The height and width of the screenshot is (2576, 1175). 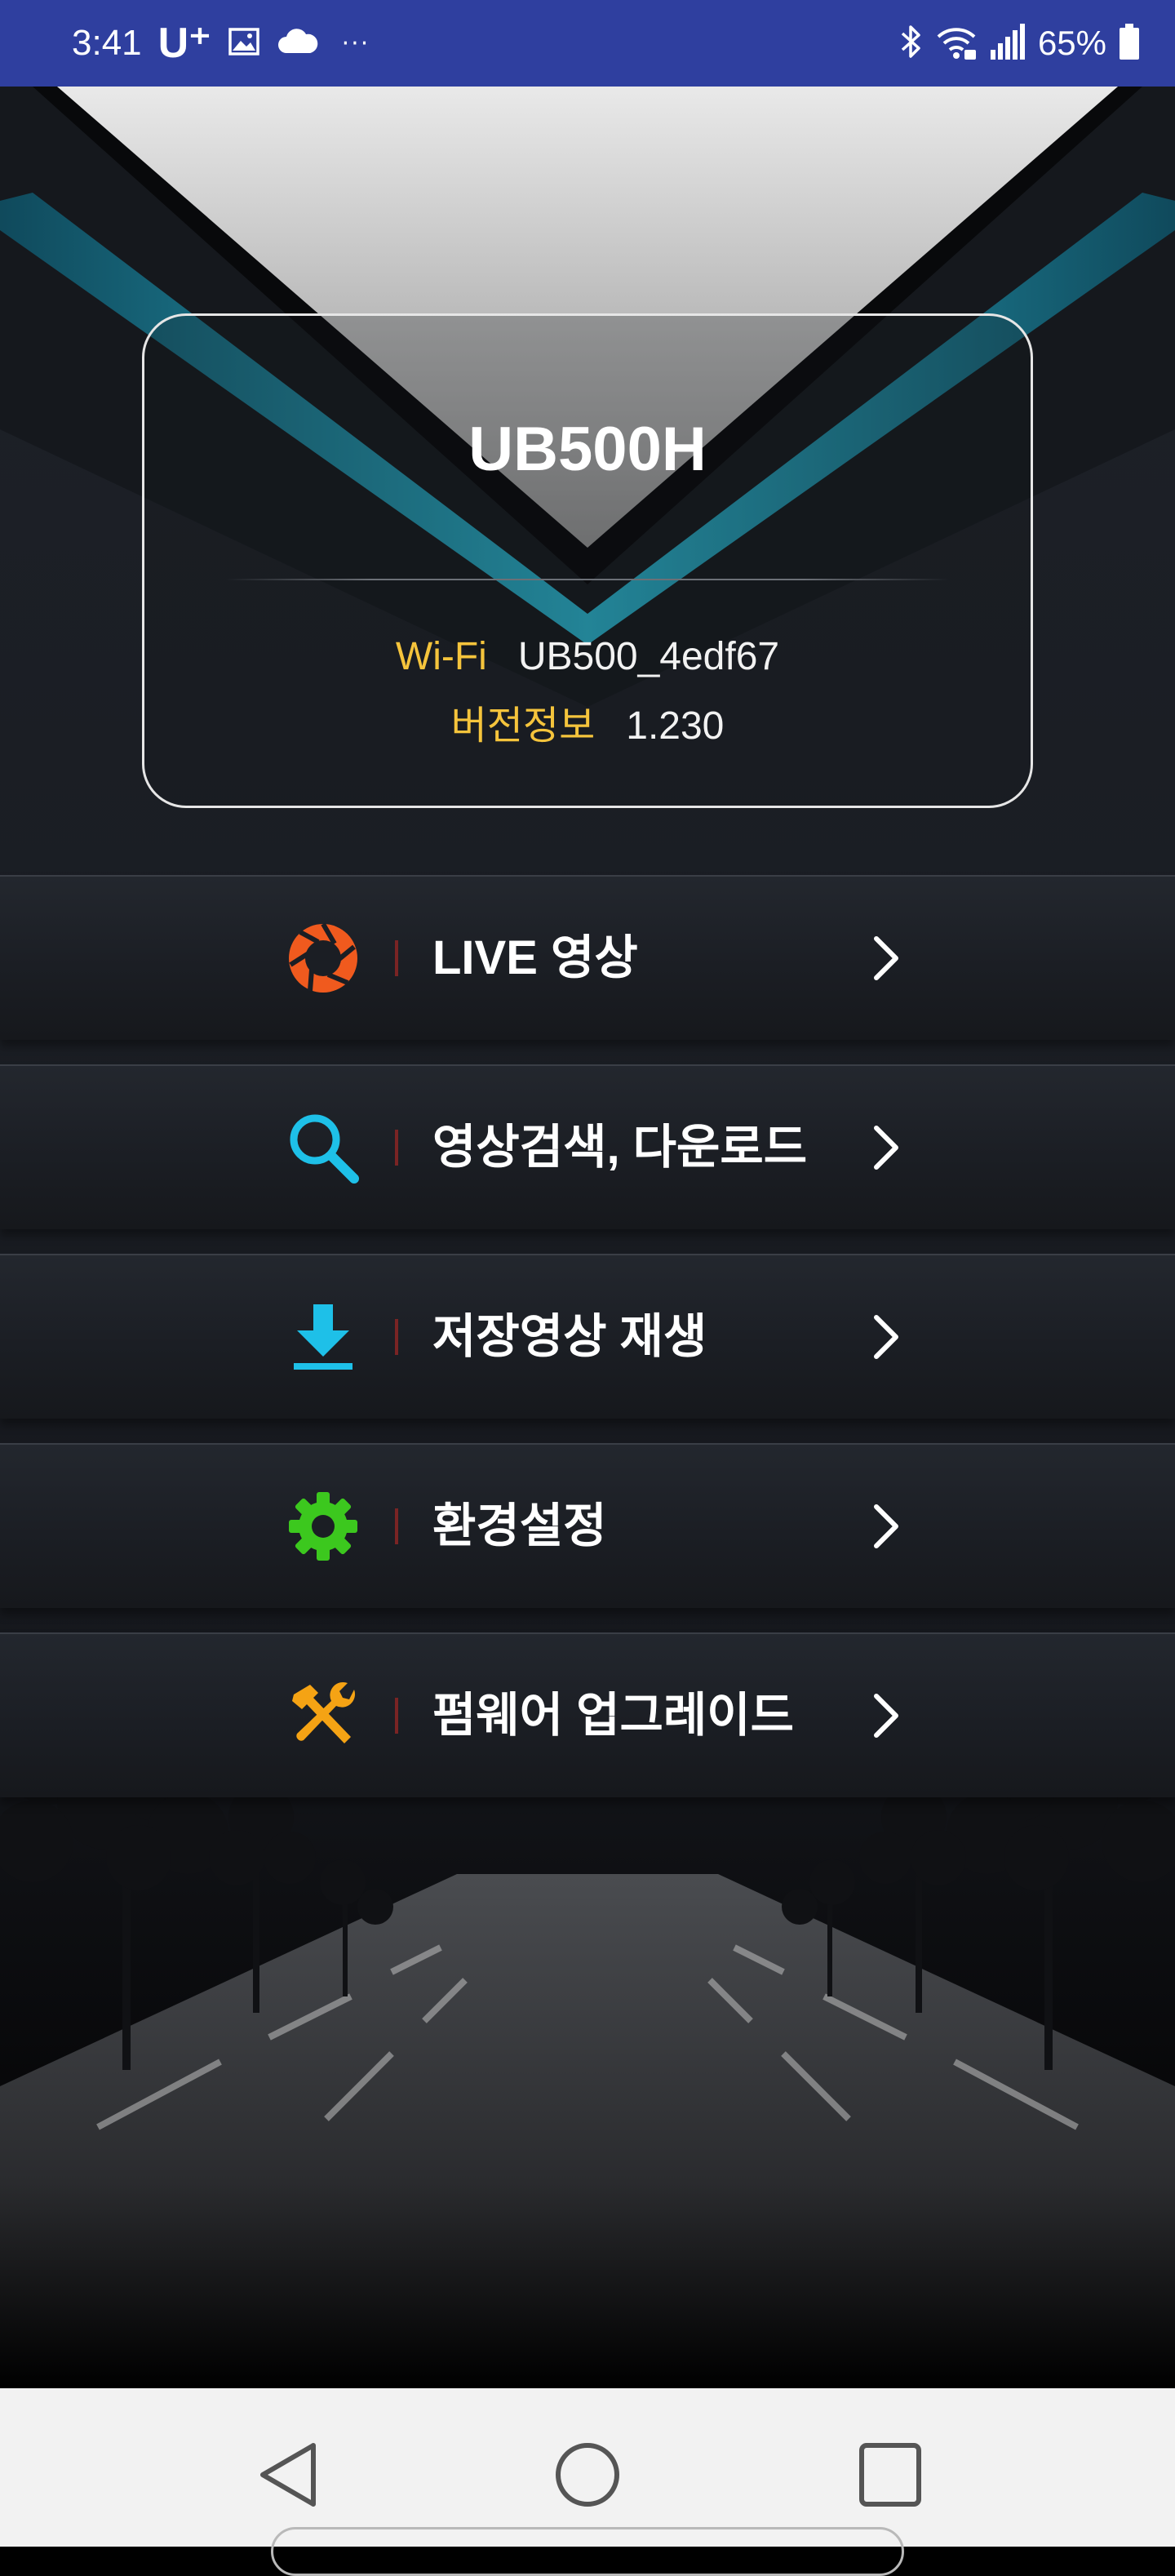 I want to click on tools-icon, so click(x=323, y=1715).